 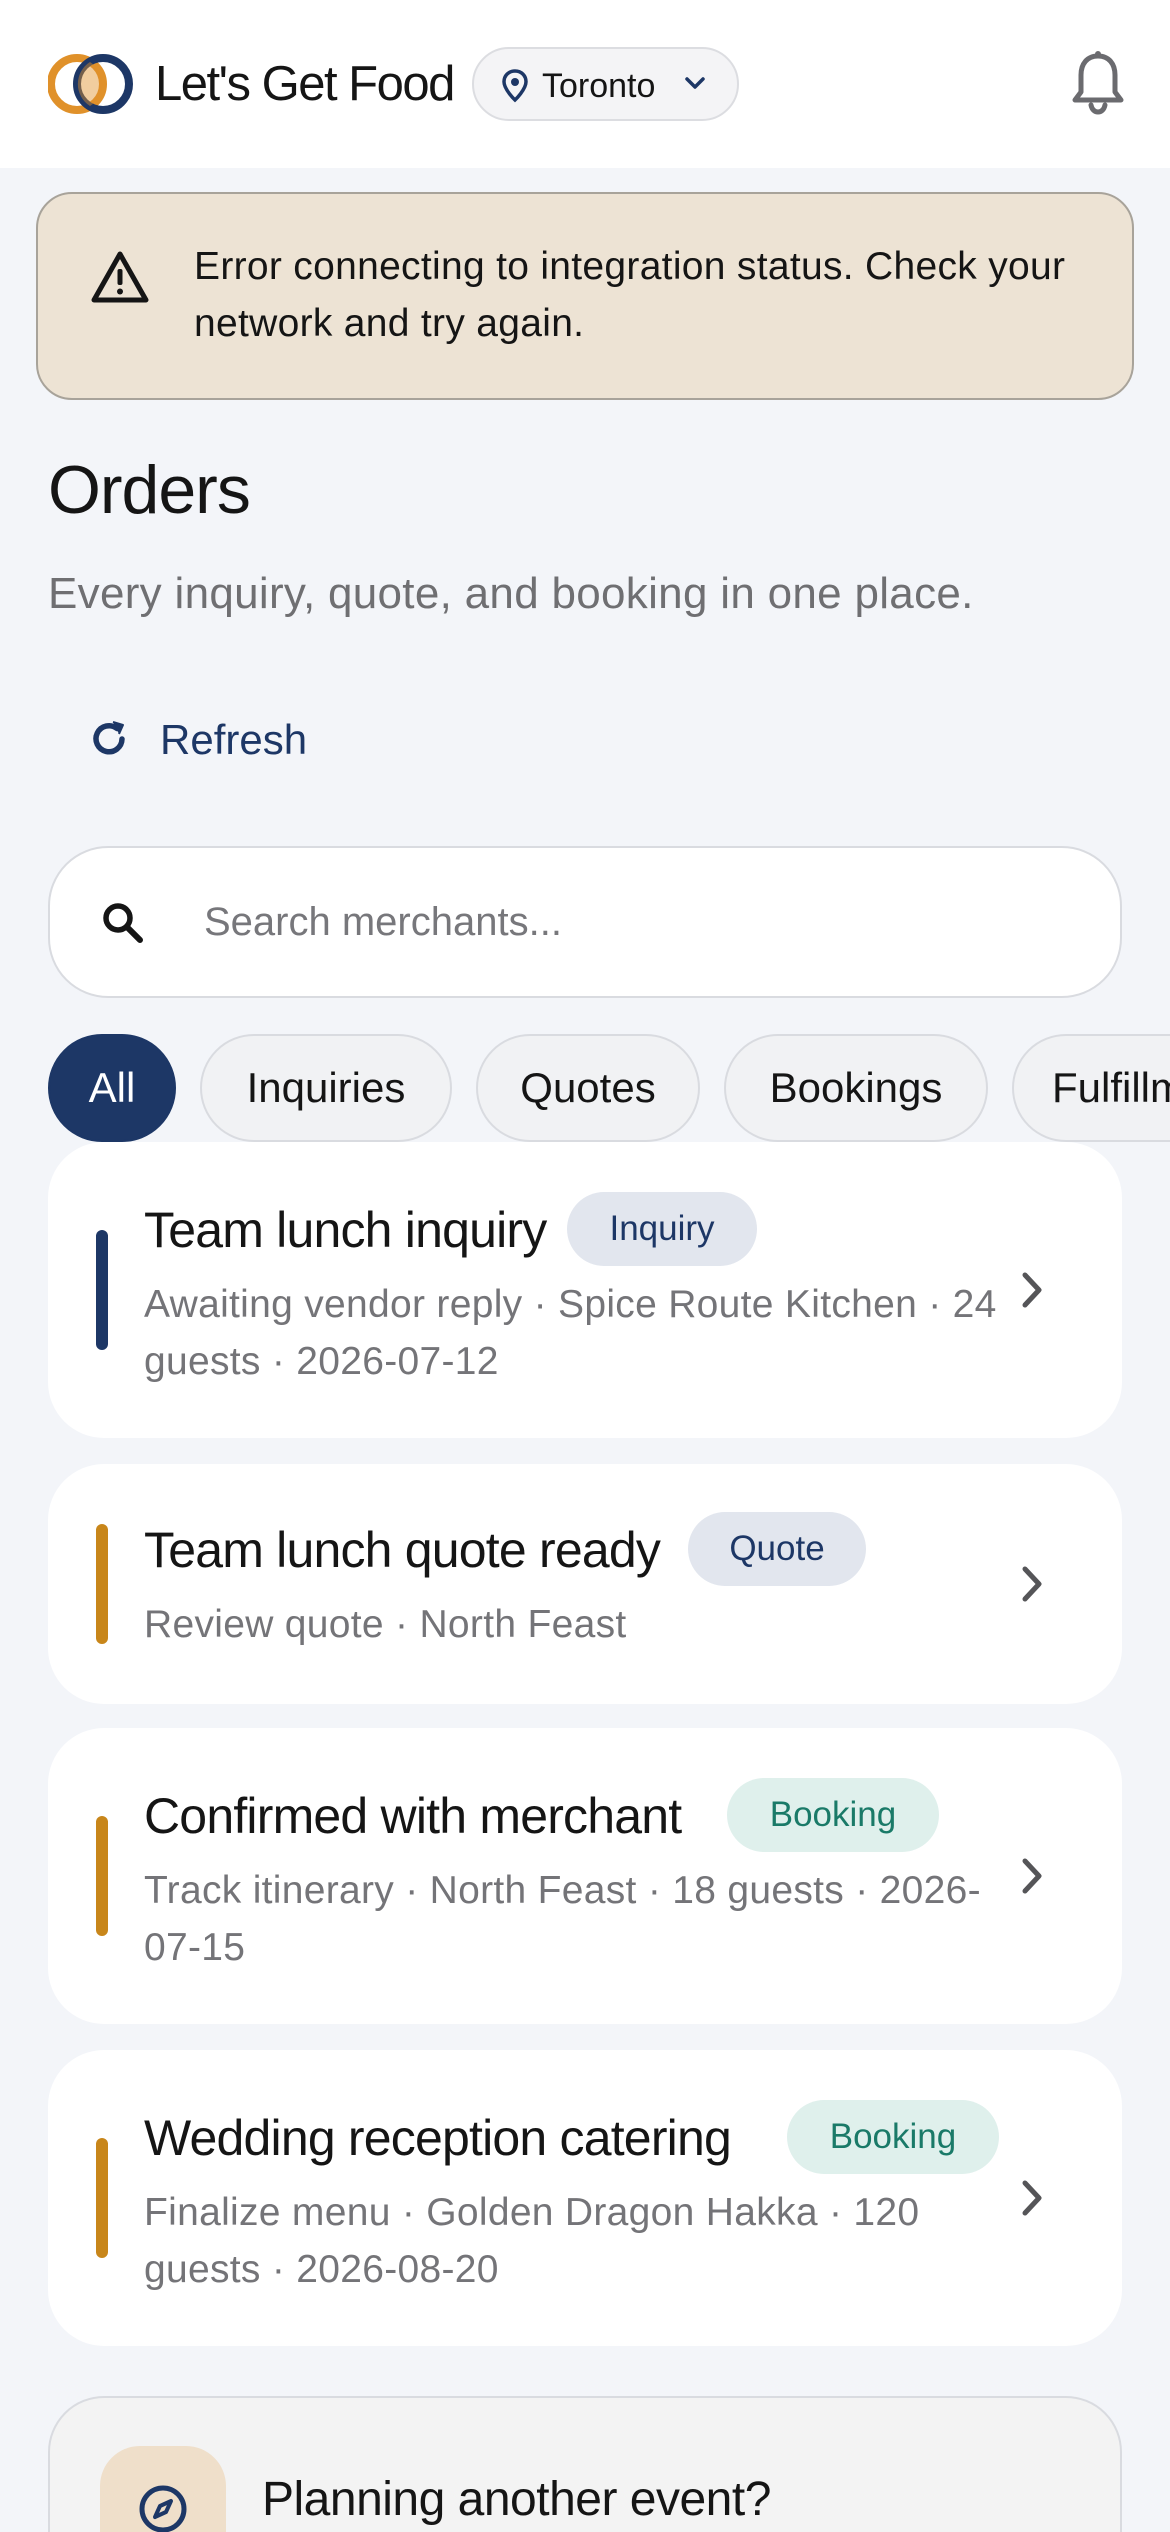 What do you see at coordinates (516, 2499) in the screenshot?
I see `promo-title: Planning another event?` at bounding box center [516, 2499].